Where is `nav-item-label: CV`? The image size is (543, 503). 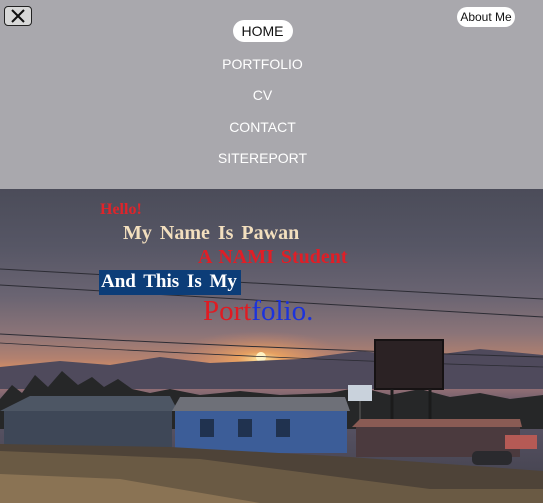
nav-item-label: CV is located at coordinates (262, 95).